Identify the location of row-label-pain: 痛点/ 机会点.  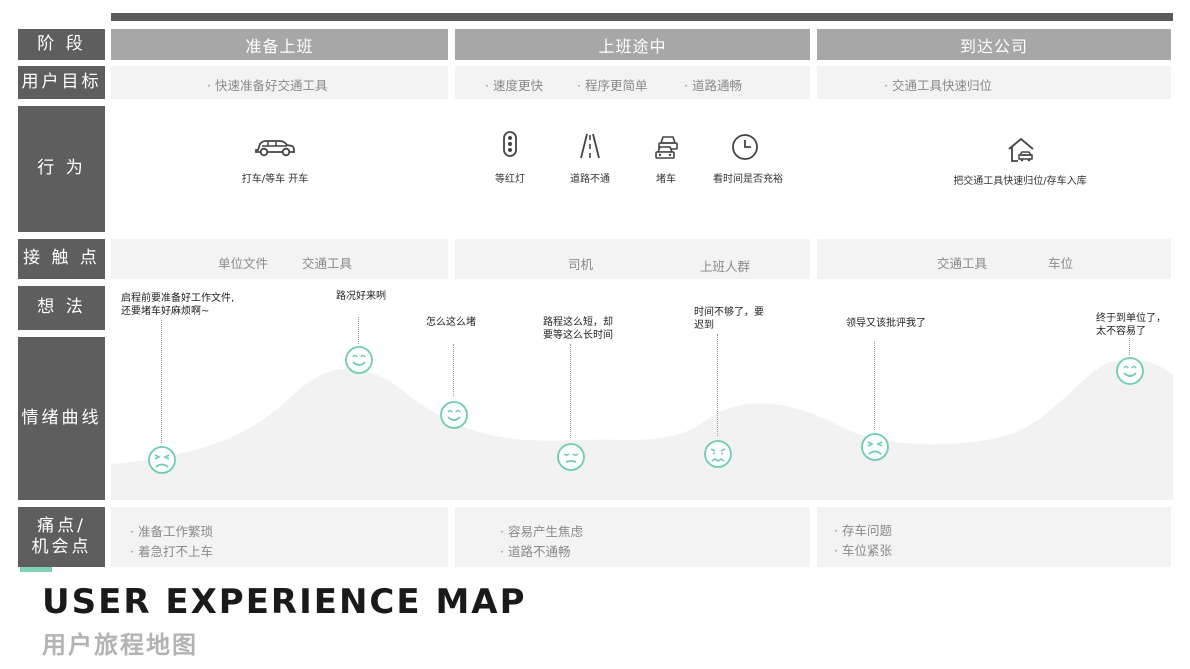
(61, 537).